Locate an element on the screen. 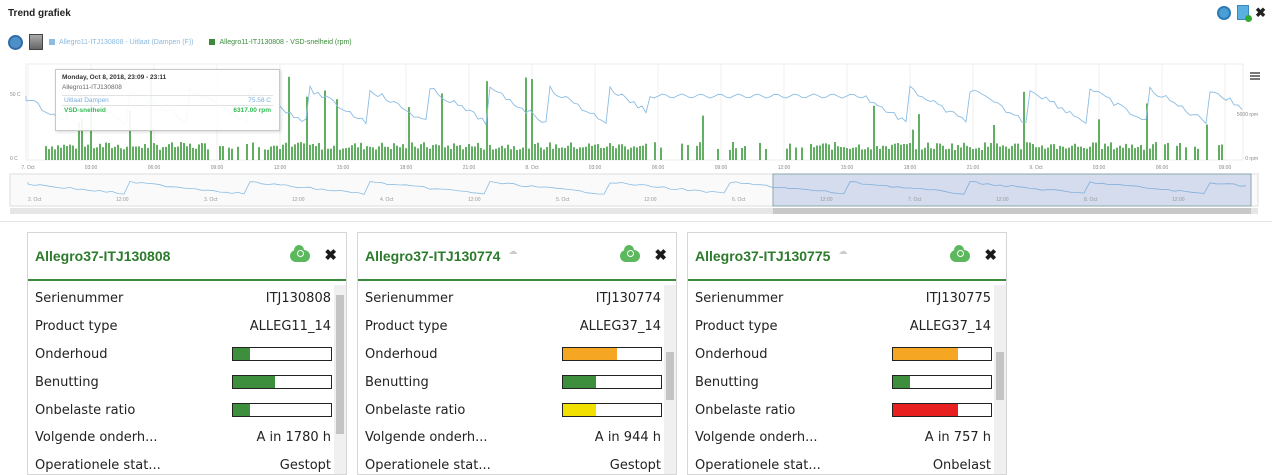  x-tick-label: 15:00 is located at coordinates (343, 168).